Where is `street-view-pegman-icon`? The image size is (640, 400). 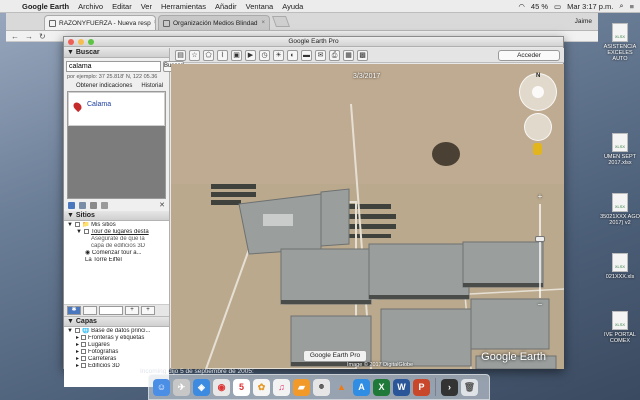
street-view-pegman-icon is located at coordinates (537, 149).